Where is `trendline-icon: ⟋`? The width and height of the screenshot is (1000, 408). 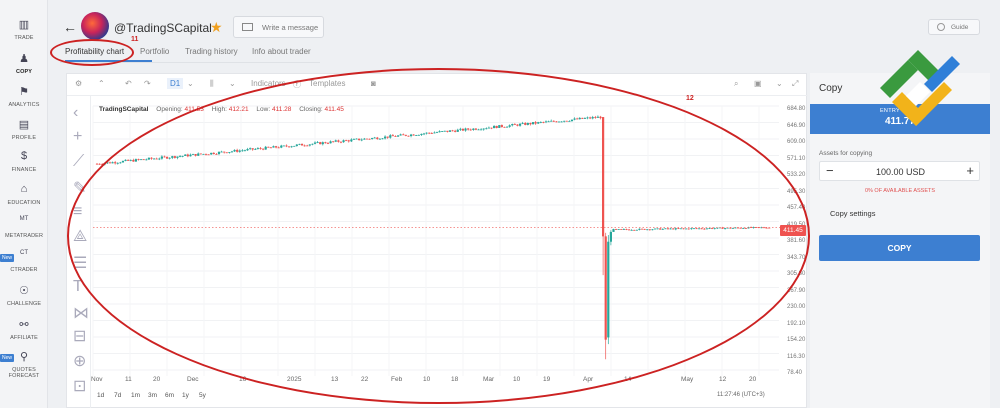 trendline-icon: ⟋ is located at coordinates (79, 161).